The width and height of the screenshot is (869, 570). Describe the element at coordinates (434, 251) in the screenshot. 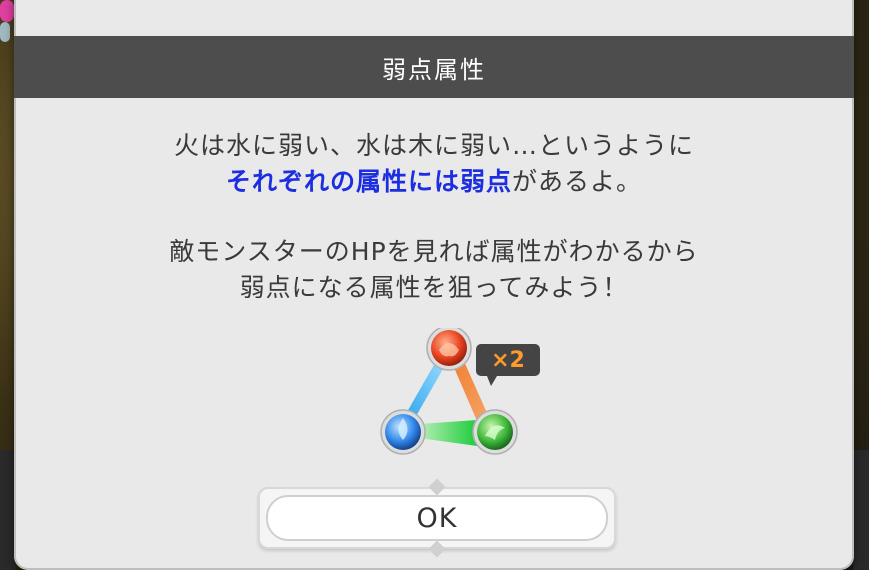

I see `message-line-3: 敵モンスターのHPを見れば属性がわかるから` at that location.